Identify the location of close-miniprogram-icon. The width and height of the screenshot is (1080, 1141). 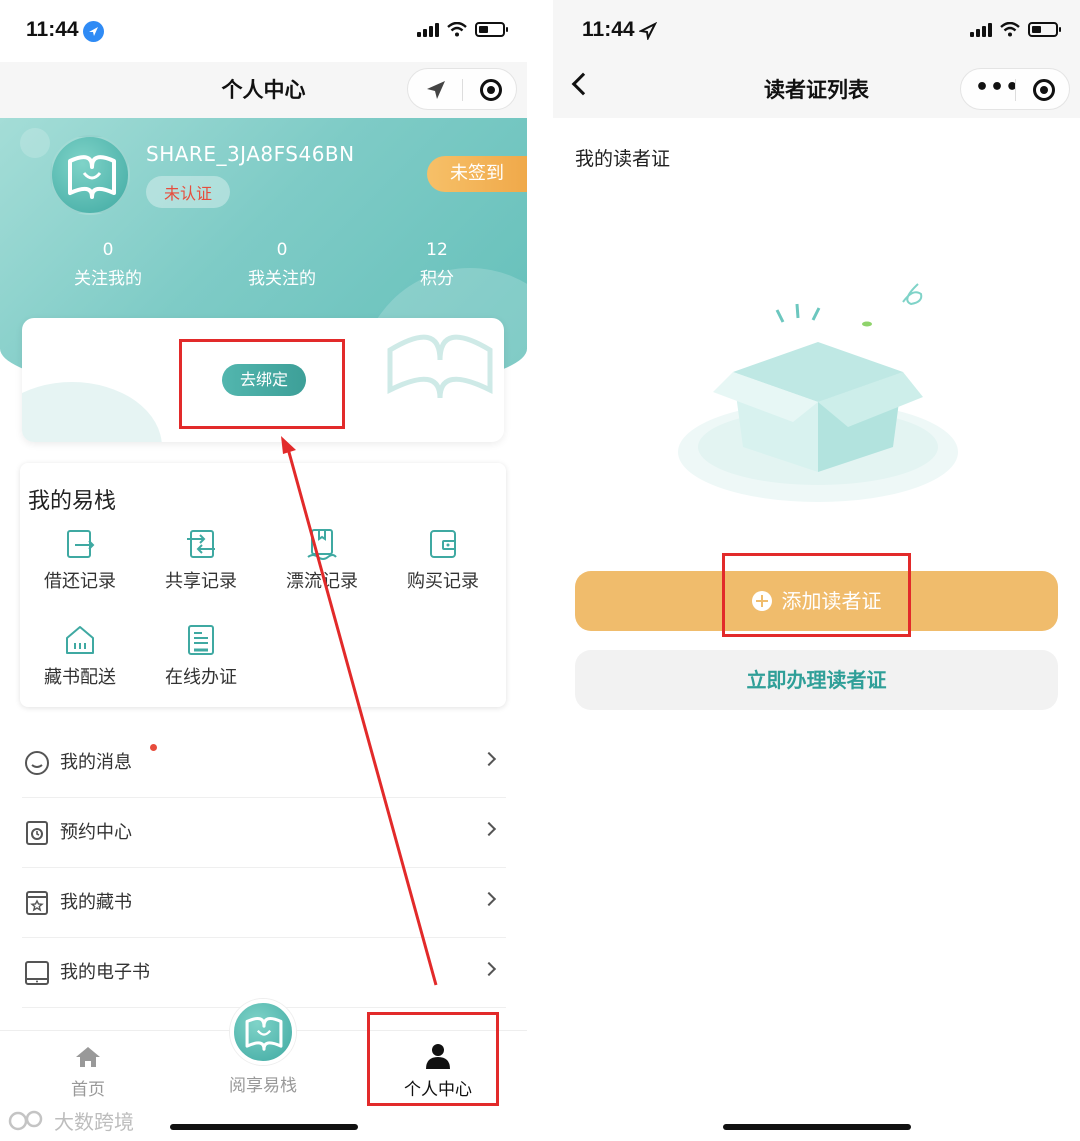
(1044, 90).